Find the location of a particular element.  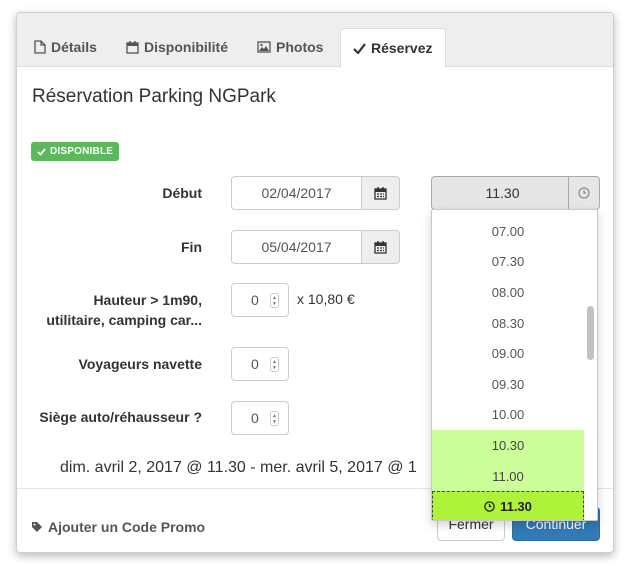

shuttle-stepper: 0 ▲ ▼ is located at coordinates (260, 364).